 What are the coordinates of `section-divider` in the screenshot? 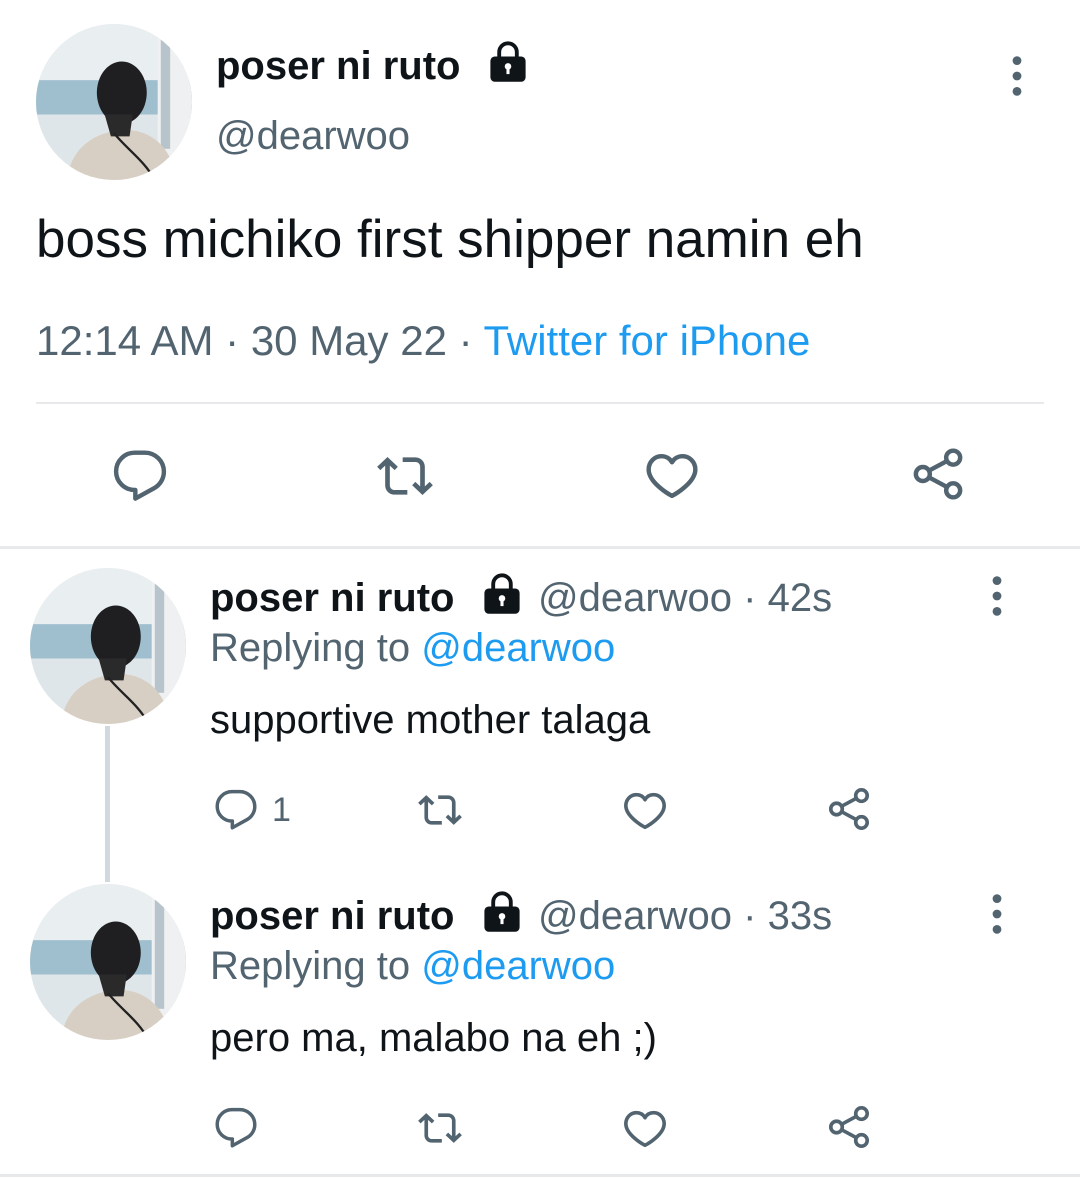 It's located at (540, 547).